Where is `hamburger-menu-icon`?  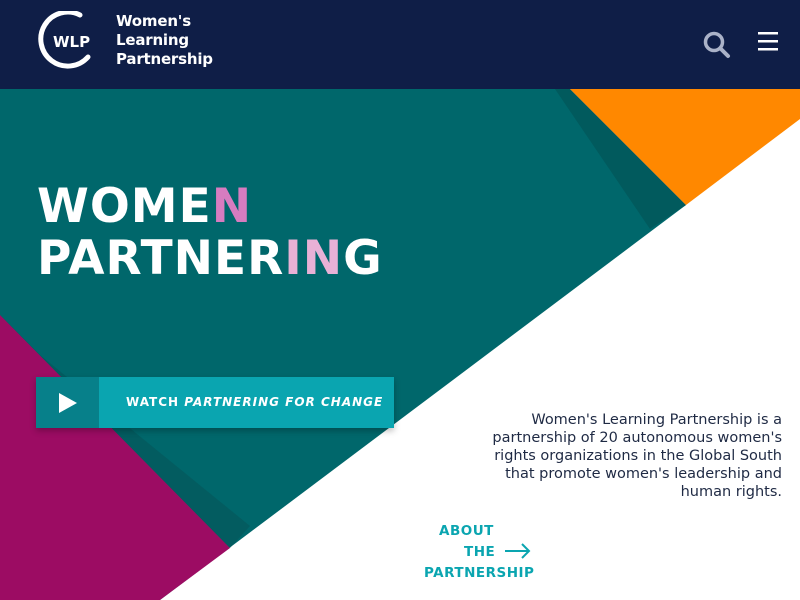
hamburger-menu-icon is located at coordinates (768, 41).